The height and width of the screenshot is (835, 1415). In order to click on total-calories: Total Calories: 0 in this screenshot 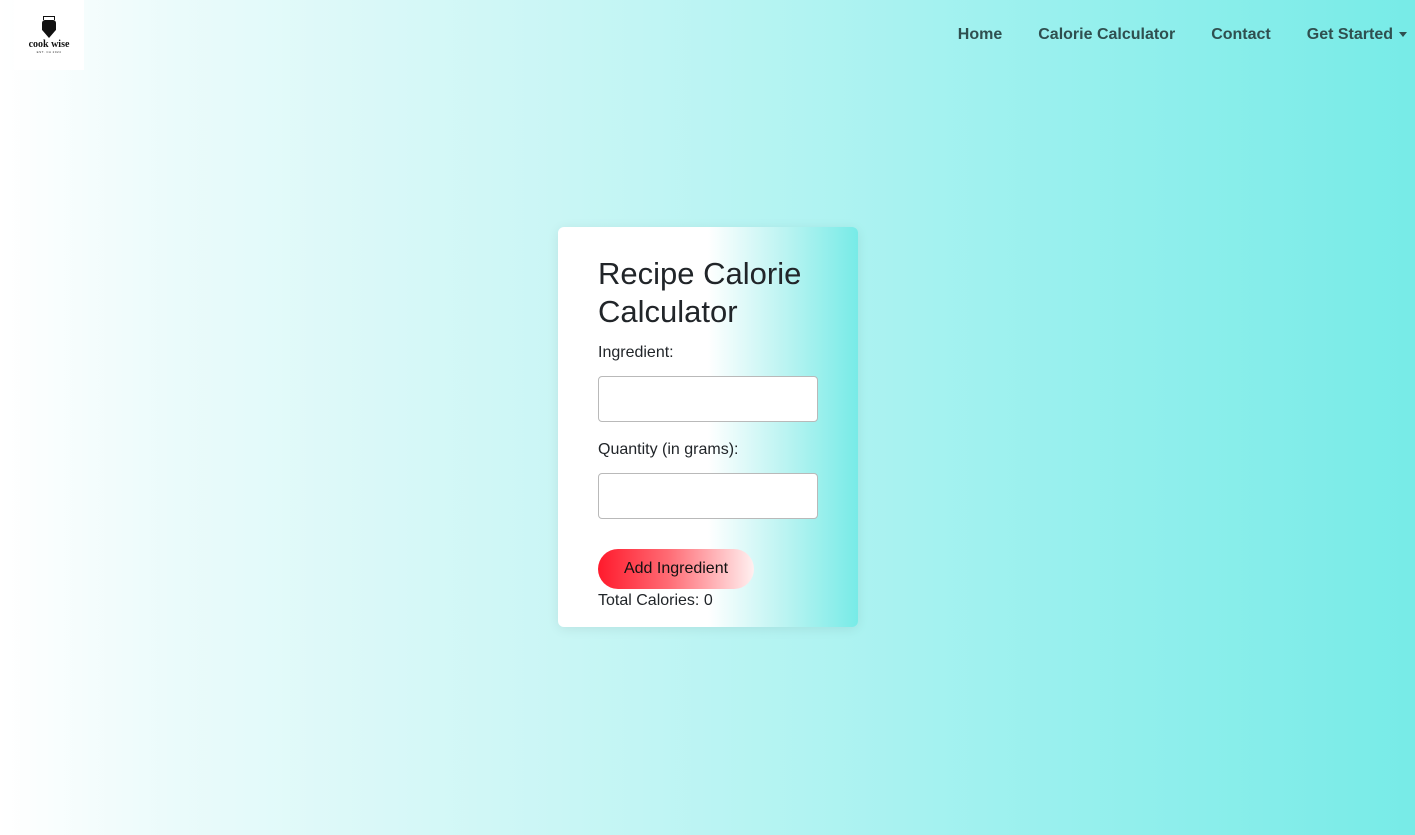, I will do `click(708, 601)`.